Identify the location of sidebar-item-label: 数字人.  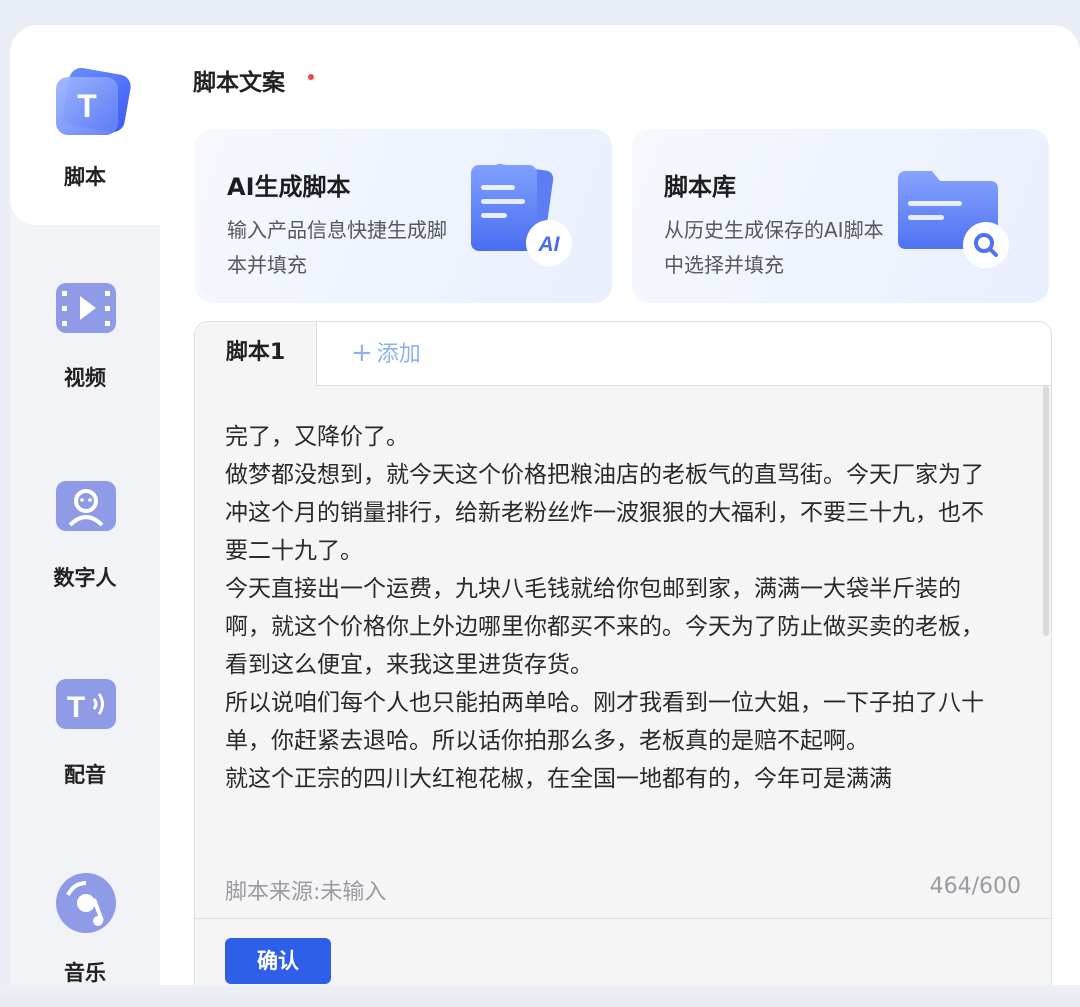
(85, 578).